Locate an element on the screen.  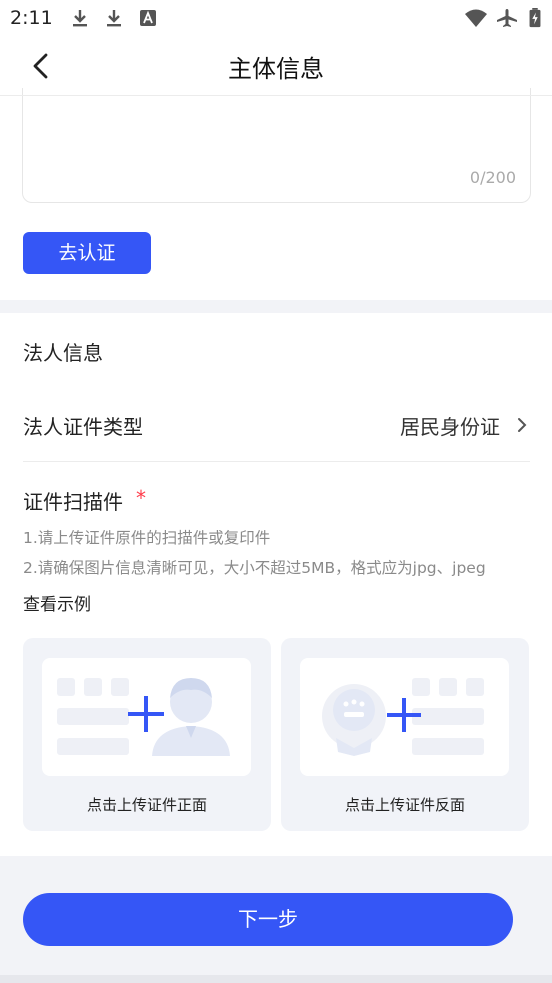
section-gap is located at coordinates (276, 306).